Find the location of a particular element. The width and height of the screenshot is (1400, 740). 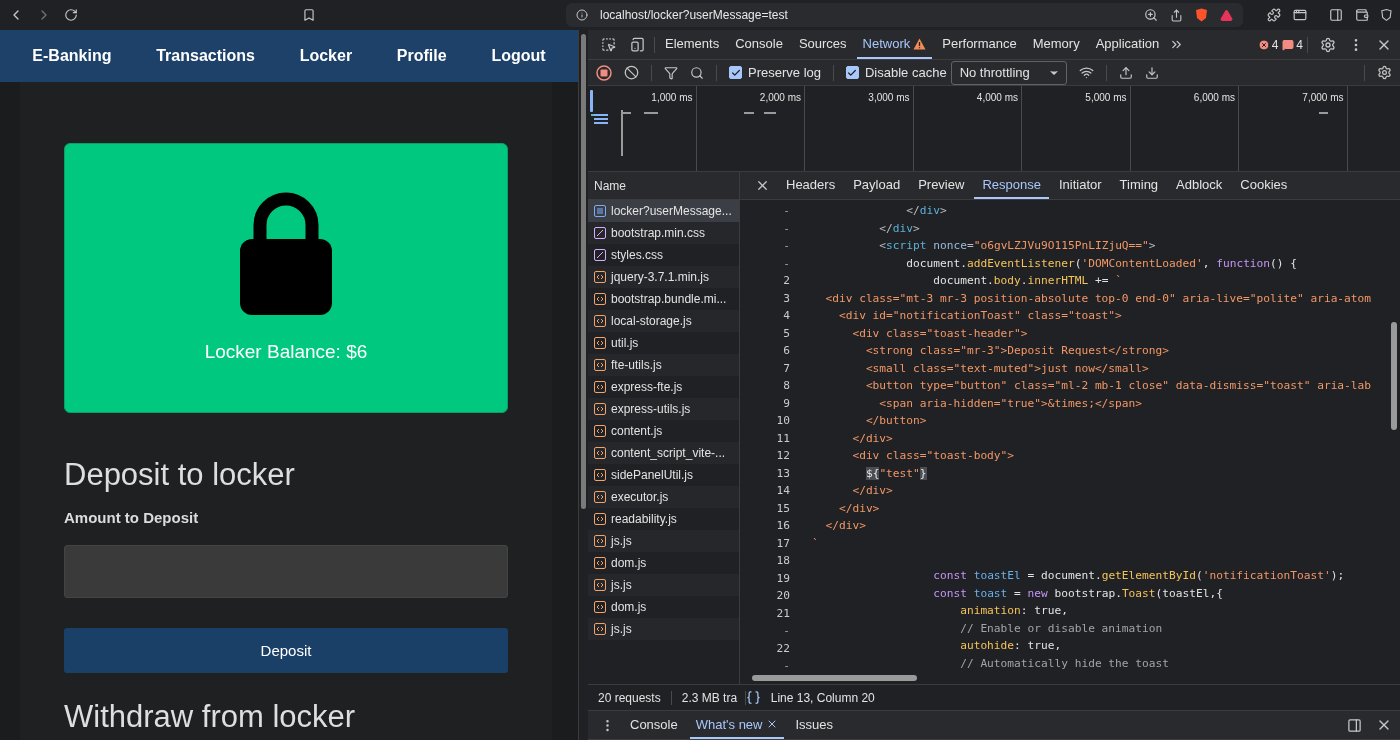

puzzle-icon is located at coordinates (1274, 15).